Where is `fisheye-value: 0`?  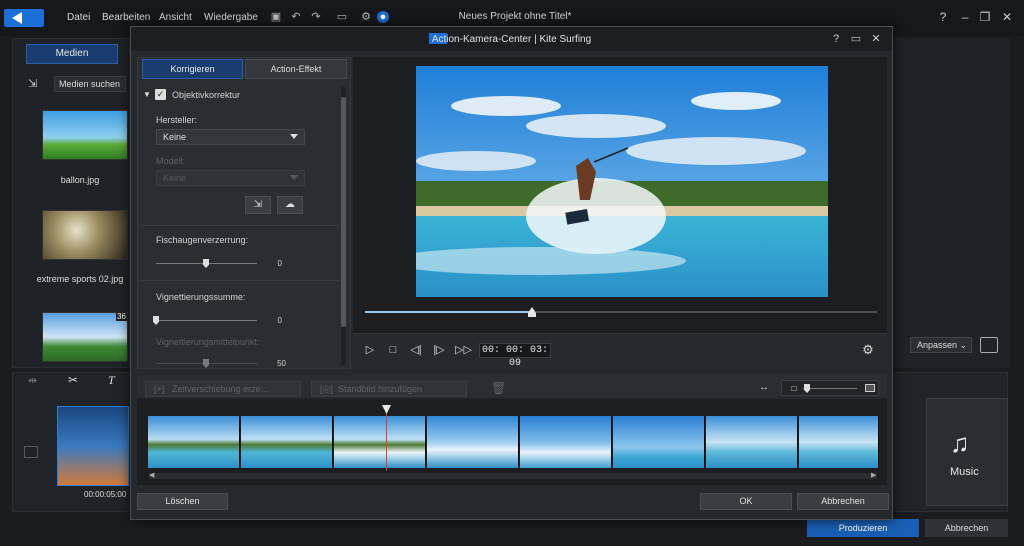 fisheye-value: 0 is located at coordinates (279, 263).